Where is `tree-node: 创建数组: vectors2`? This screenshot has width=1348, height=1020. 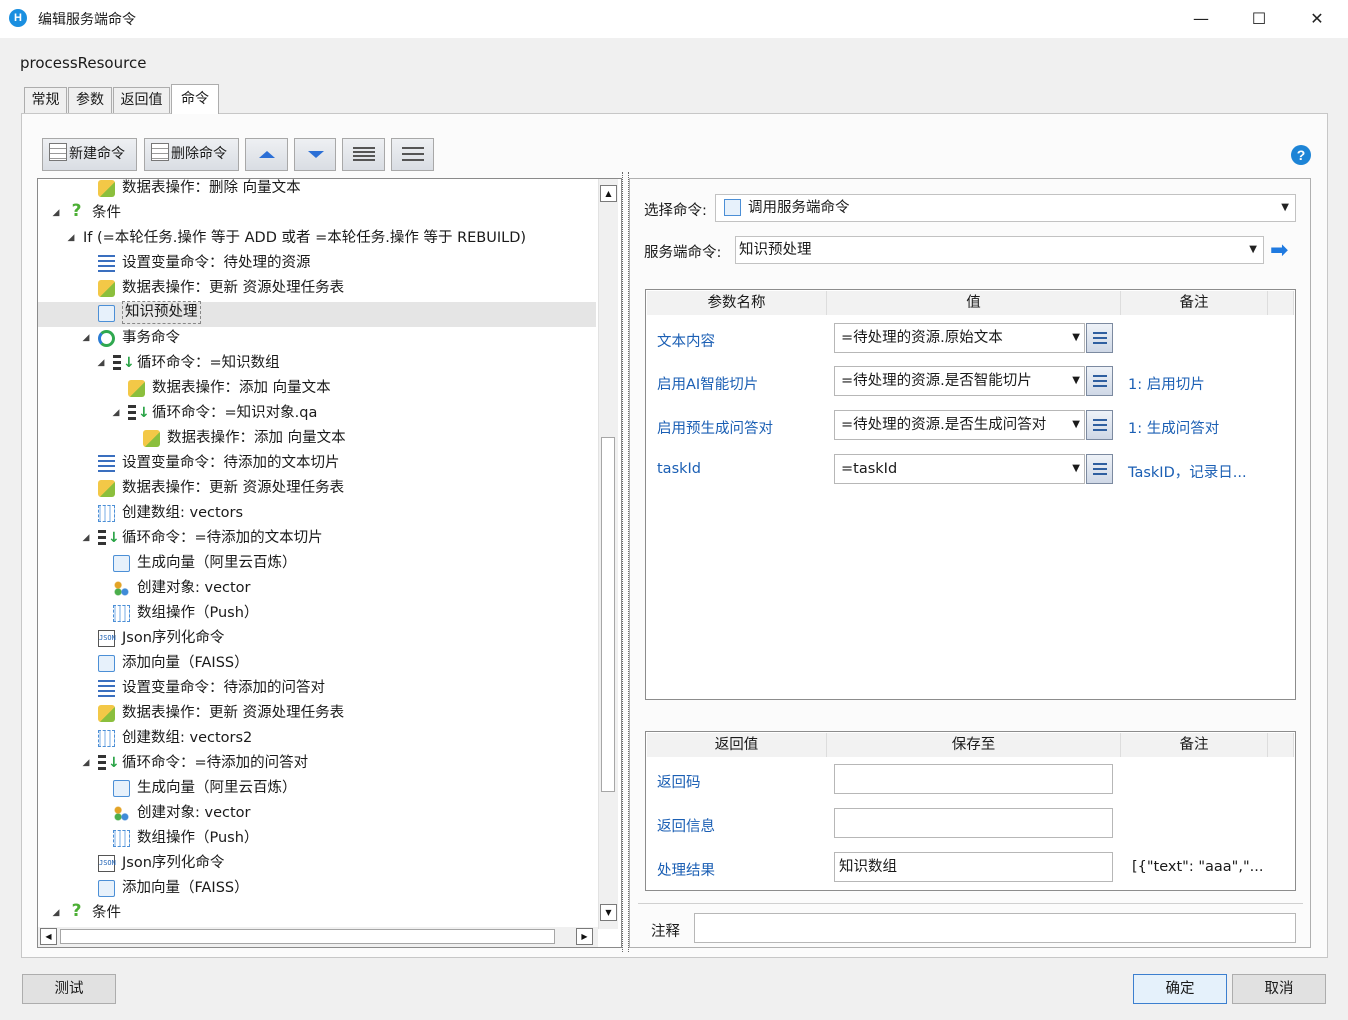 tree-node: 创建数组: vectors2 is located at coordinates (317, 739).